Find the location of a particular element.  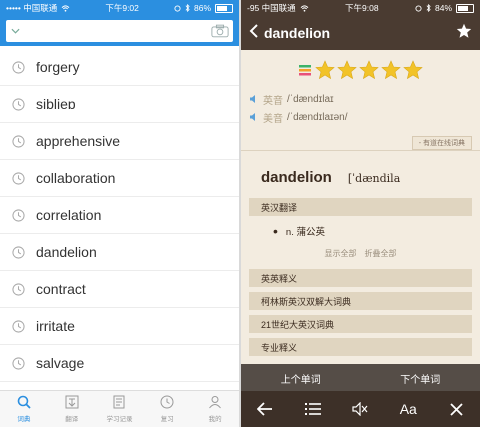

star-rating is located at coordinates (369, 70).